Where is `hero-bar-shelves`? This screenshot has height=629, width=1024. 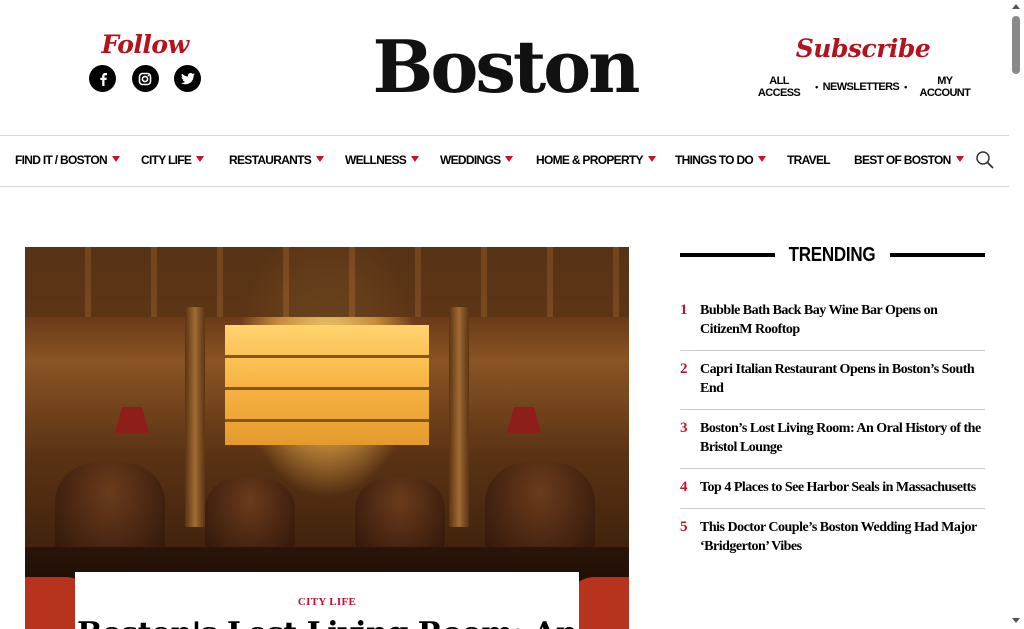
hero-bar-shelves is located at coordinates (327, 385).